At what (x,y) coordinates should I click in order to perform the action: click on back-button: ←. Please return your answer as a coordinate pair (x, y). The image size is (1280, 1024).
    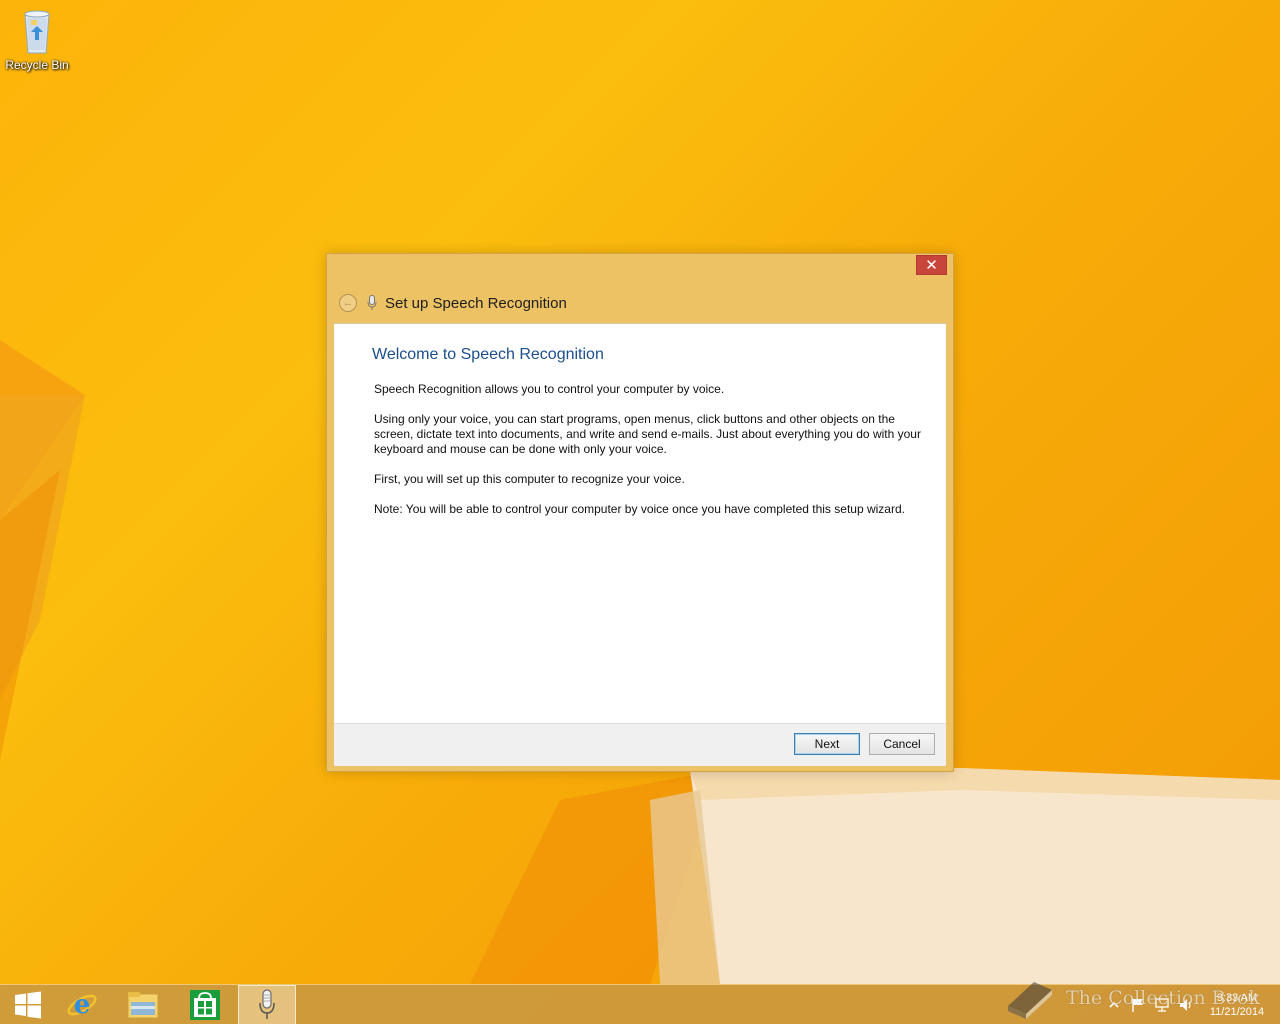
    Looking at the image, I should click on (348, 303).